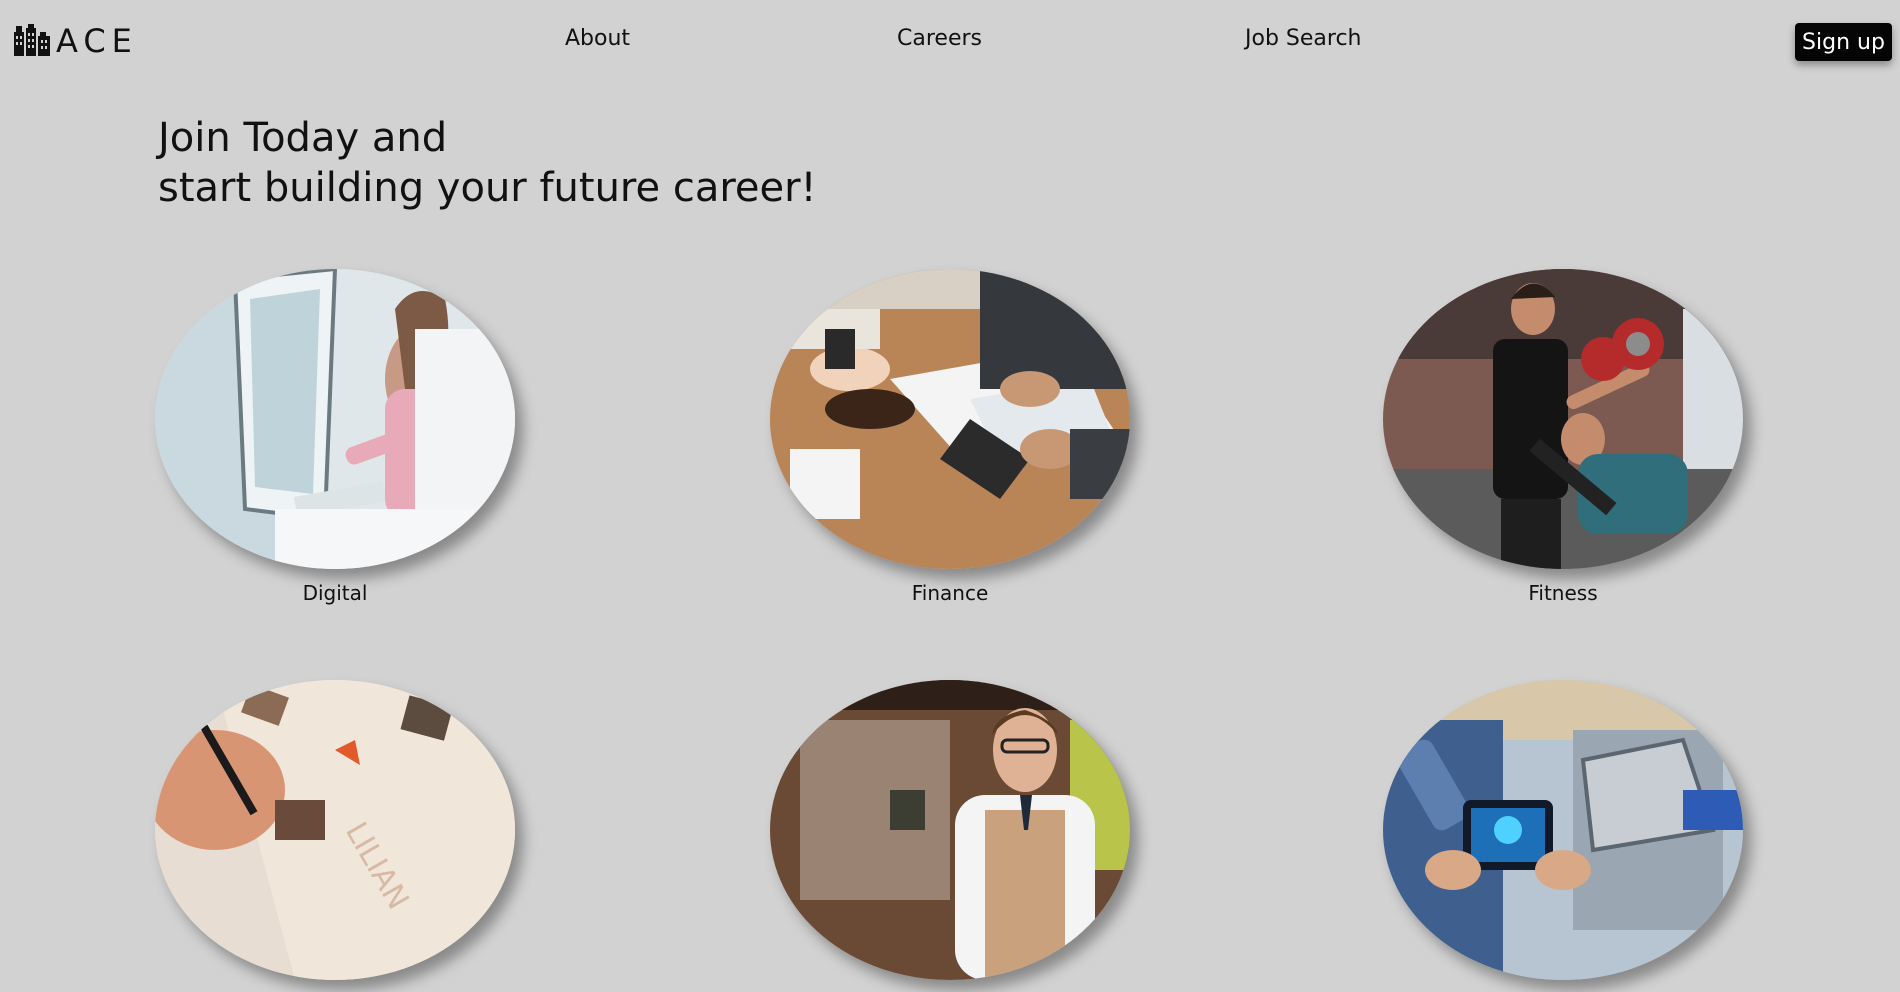  I want to click on logo: ACE, so click(75, 41).